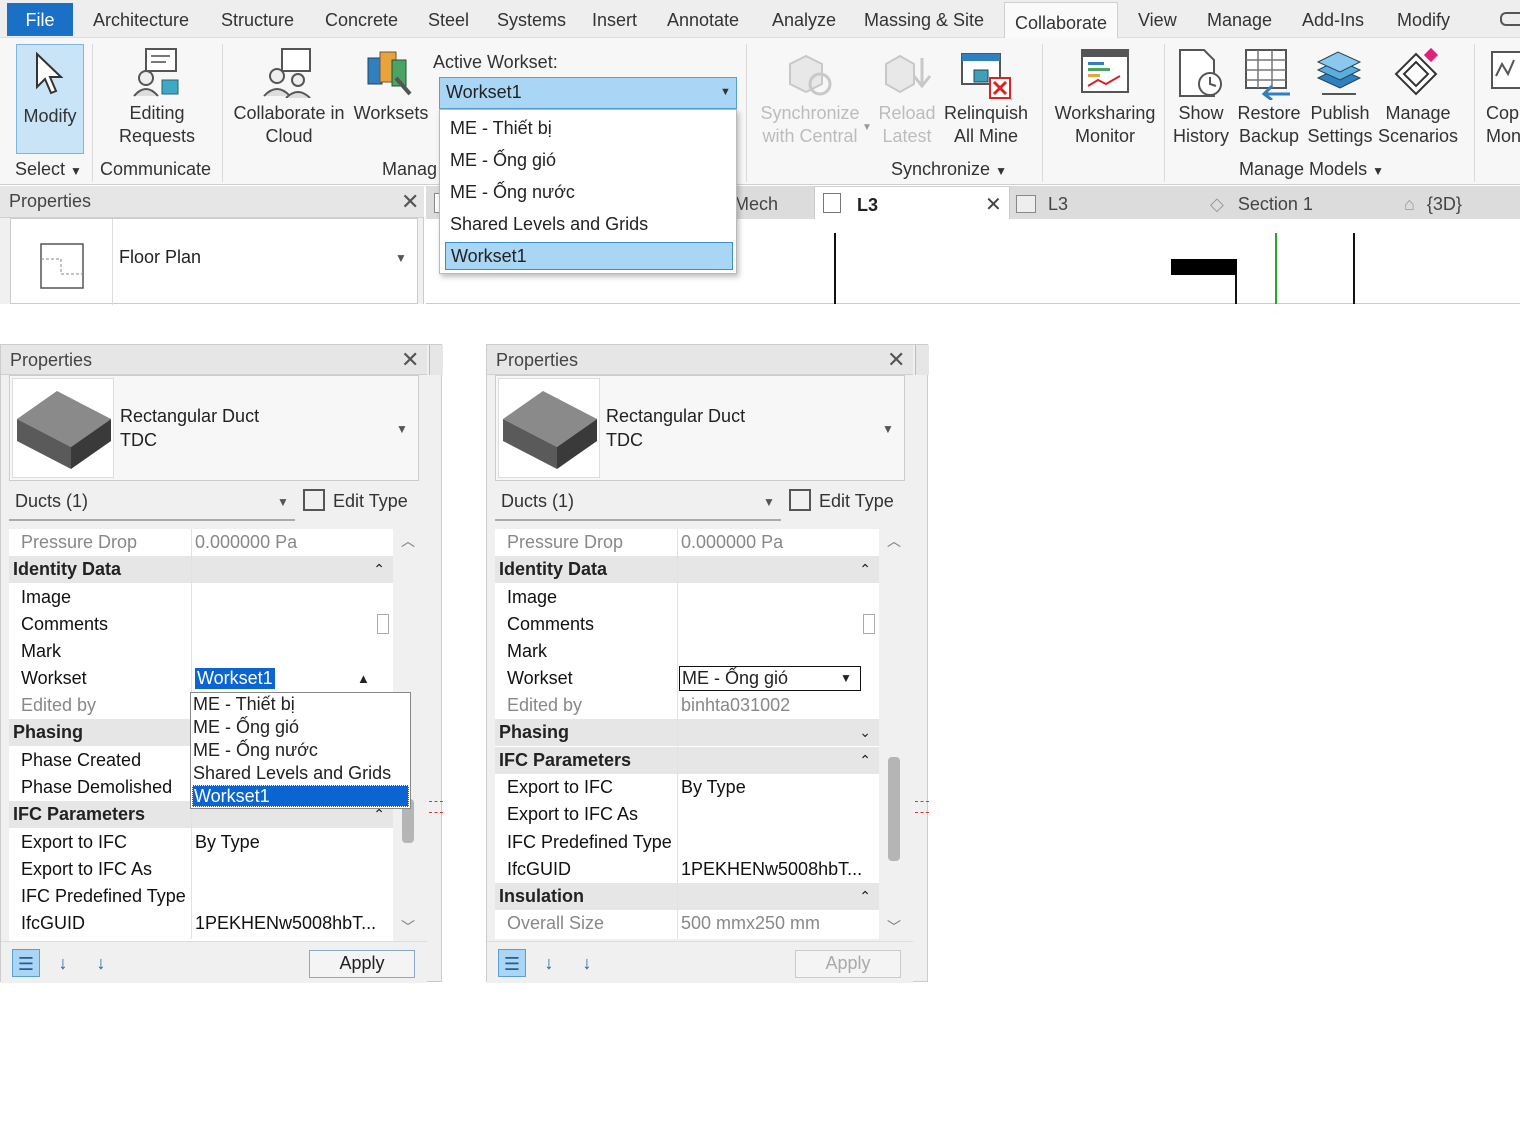 The image size is (1520, 1125). Describe the element at coordinates (1340, 125) in the screenshot. I see `publish-settings-button: Publish Settings` at that location.